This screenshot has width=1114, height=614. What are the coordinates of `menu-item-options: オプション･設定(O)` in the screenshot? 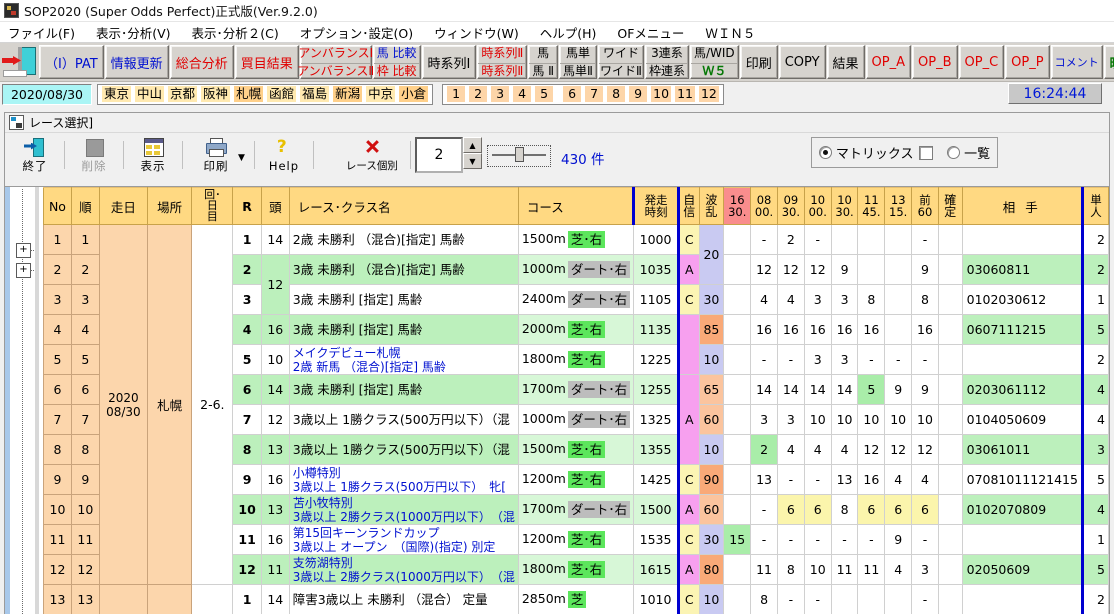 It's located at (361, 32).